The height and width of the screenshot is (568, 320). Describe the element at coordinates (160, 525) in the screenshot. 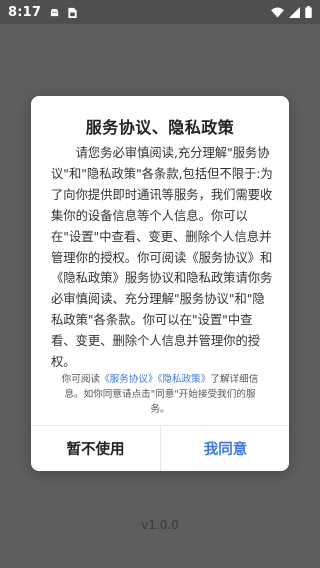

I see `app-version: v1.0.0` at that location.